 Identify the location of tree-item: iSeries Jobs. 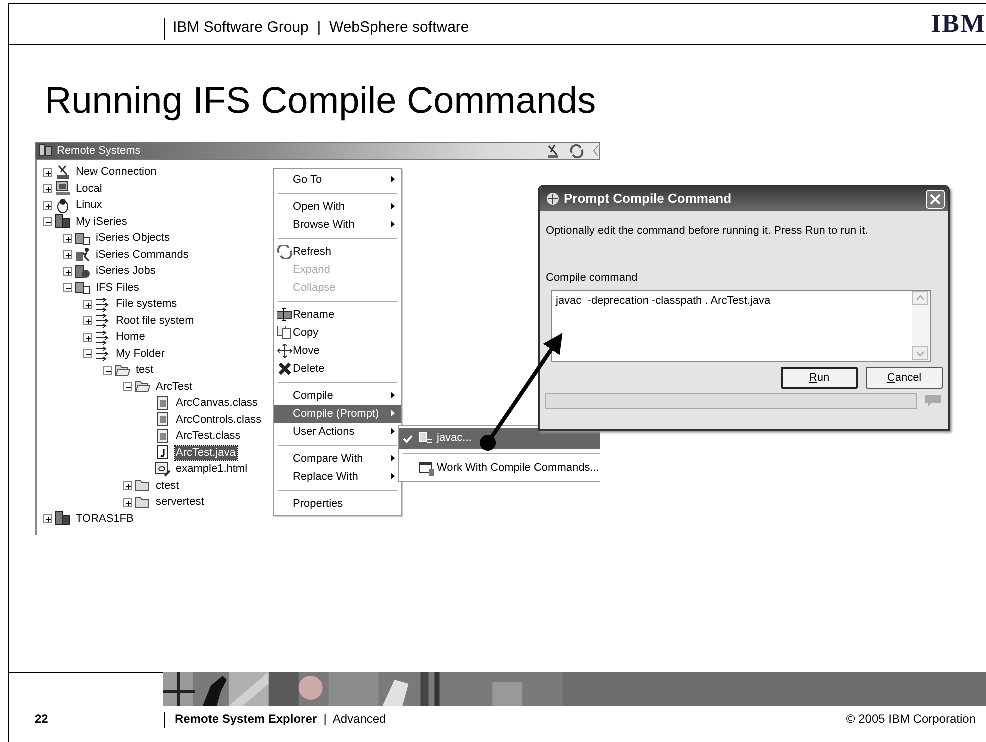
(126, 271).